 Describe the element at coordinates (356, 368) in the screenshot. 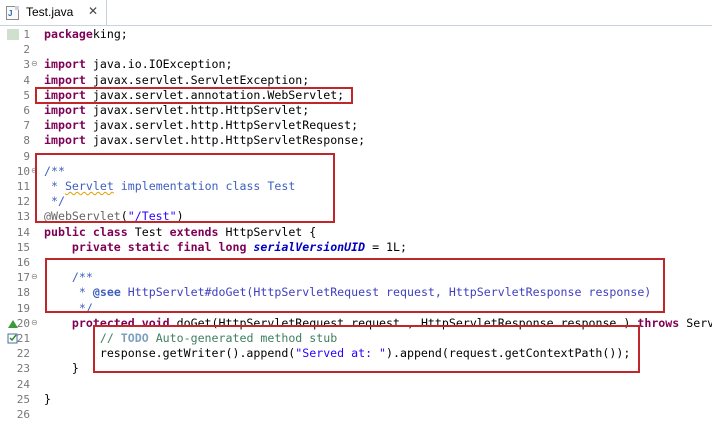

I see `code-line: 23 }` at that location.